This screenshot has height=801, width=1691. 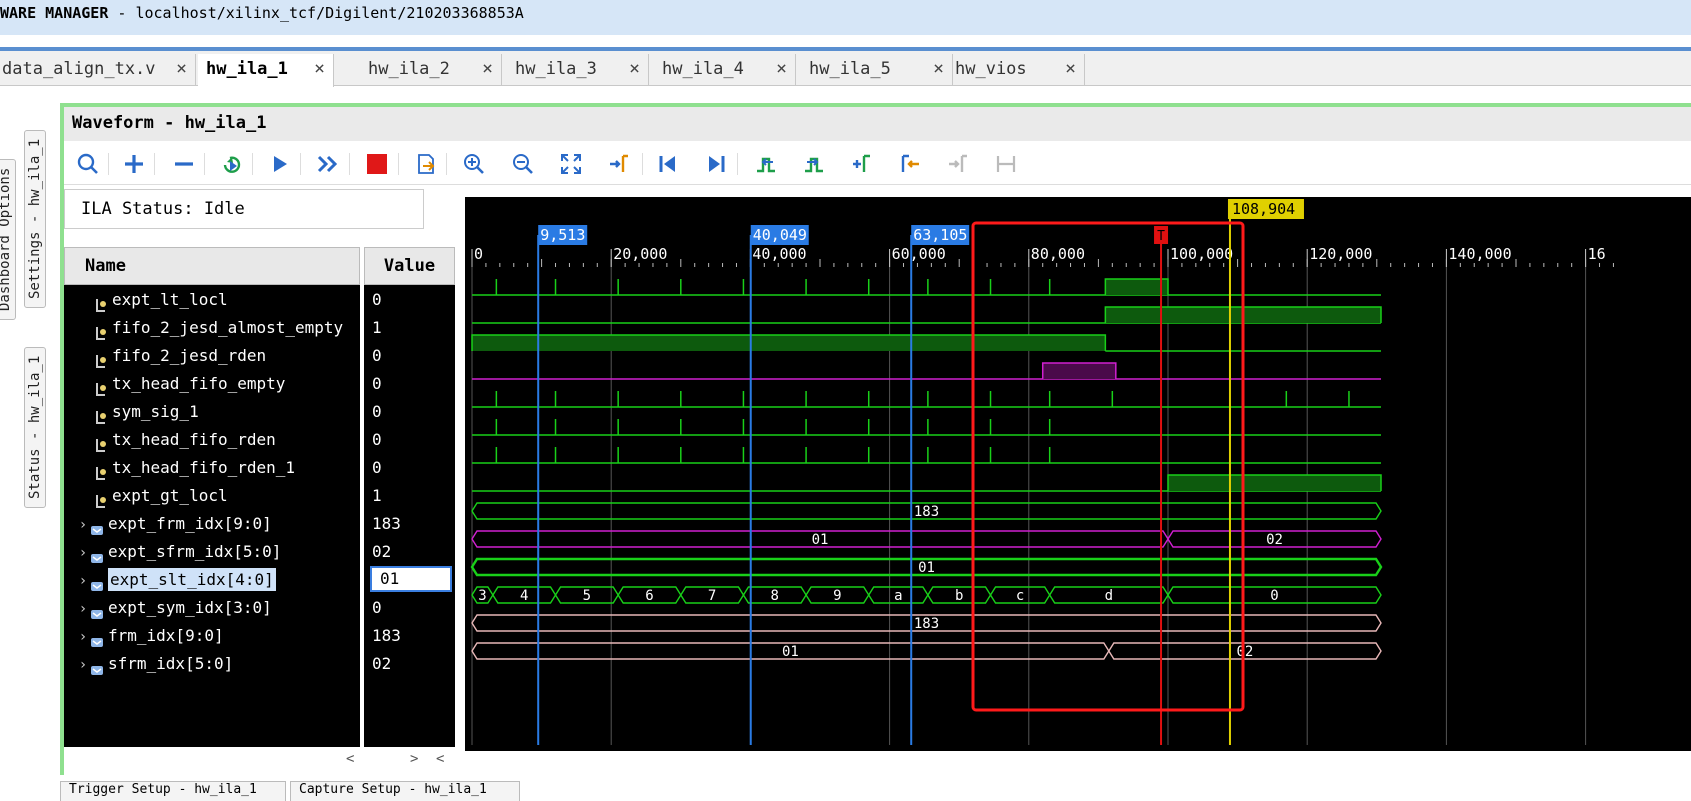 I want to click on signal-name: fifo_2_jesd_almost_empty, so click(x=228, y=327).